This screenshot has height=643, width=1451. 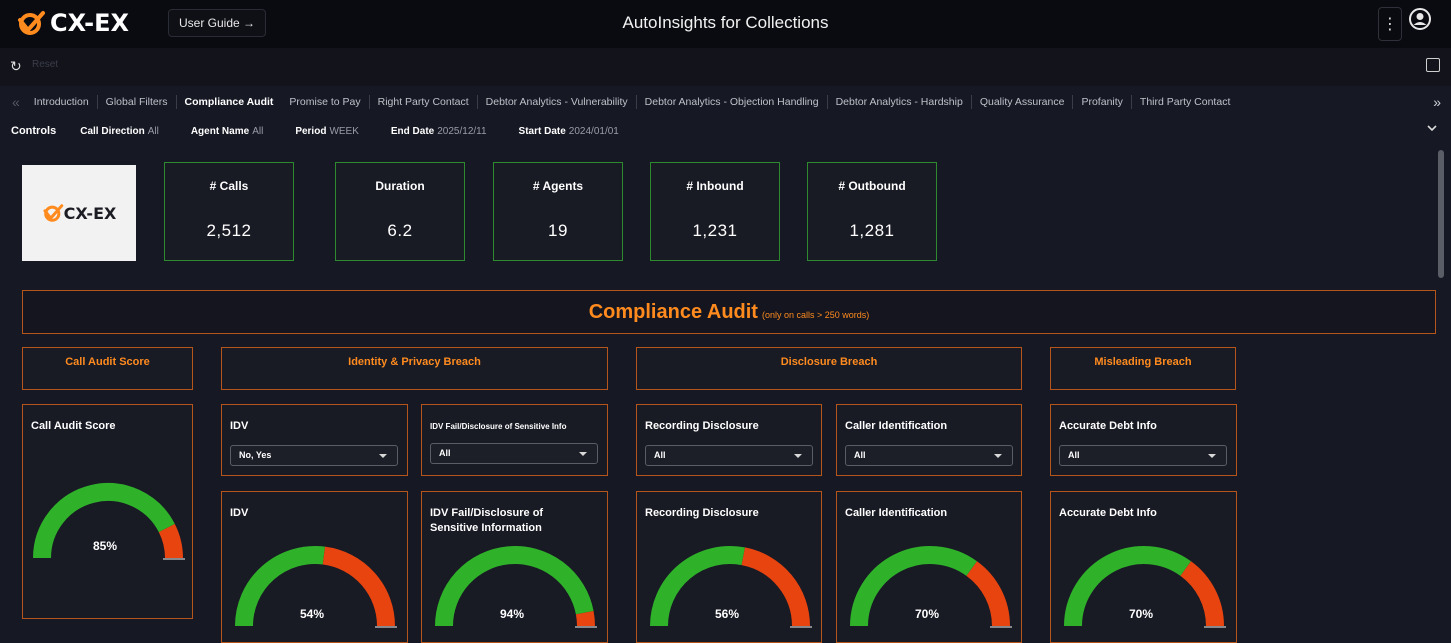 What do you see at coordinates (18, 66) in the screenshot?
I see `reset-icon: ↻` at bounding box center [18, 66].